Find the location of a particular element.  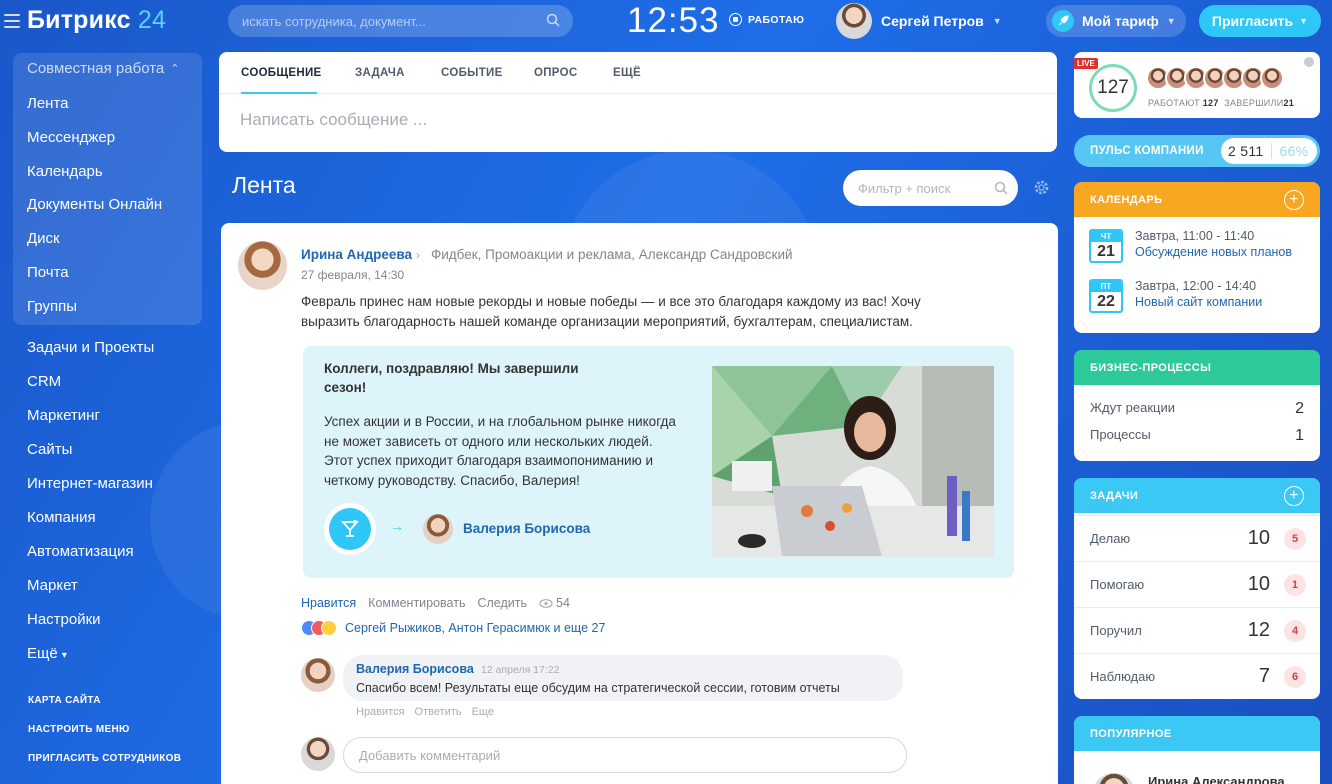

comment-reply-button: Ответить is located at coordinates (438, 712).